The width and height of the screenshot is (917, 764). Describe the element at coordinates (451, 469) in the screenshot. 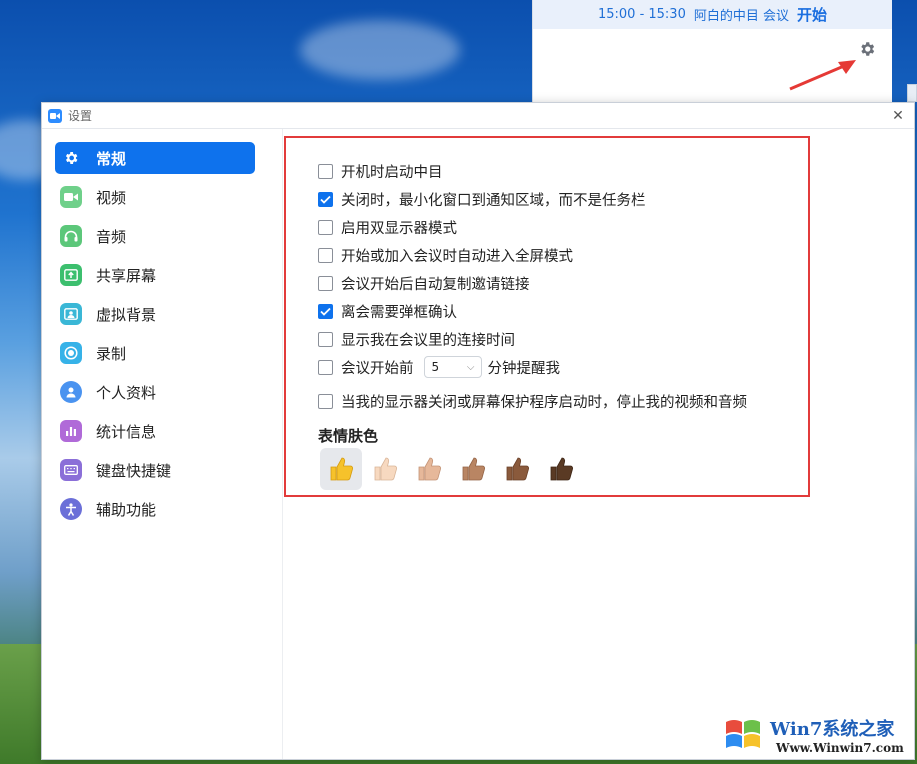

I see `skin-tone-picker` at that location.